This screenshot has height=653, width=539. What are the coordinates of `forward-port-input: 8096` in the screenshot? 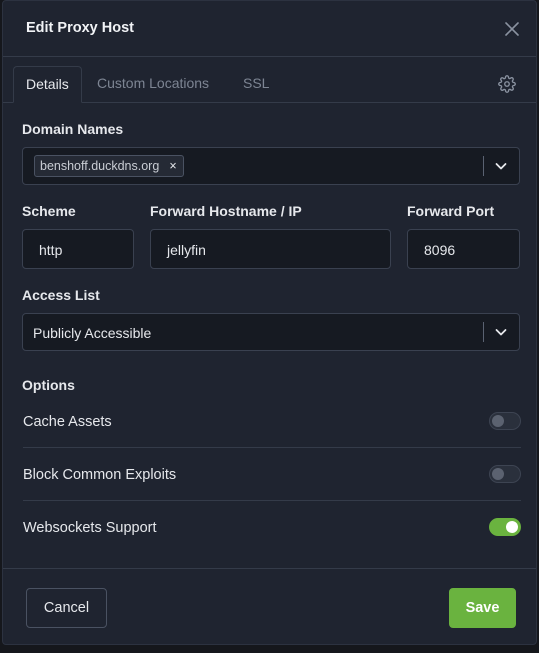 It's located at (463, 249).